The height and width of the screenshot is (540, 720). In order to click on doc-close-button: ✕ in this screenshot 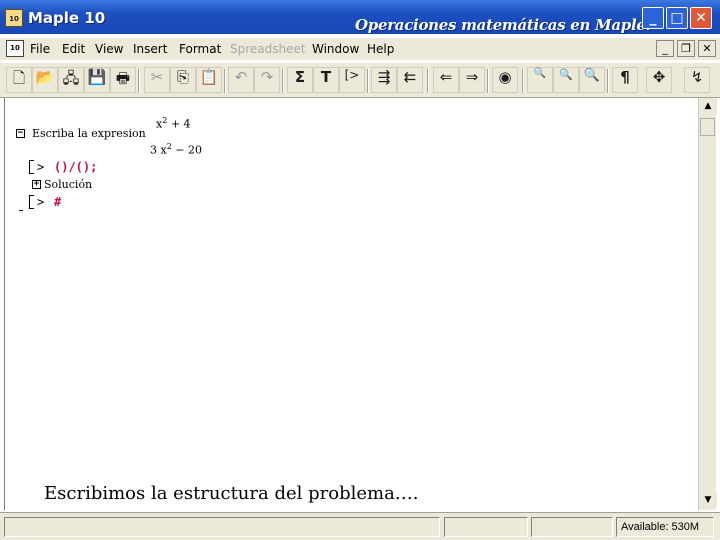, I will do `click(707, 48)`.